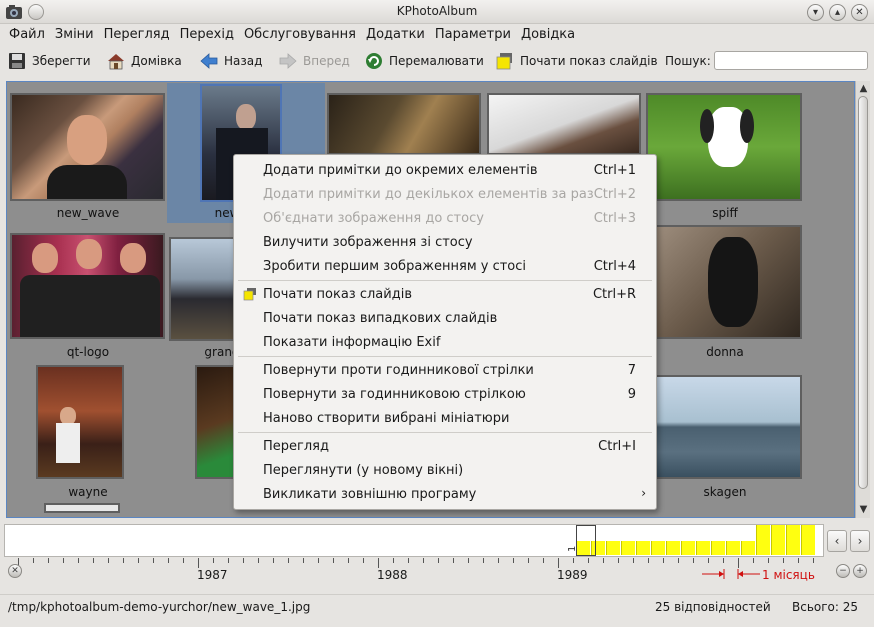  Describe the element at coordinates (473, 33) in the screenshot. I see `menu-settings: Параметри` at that location.